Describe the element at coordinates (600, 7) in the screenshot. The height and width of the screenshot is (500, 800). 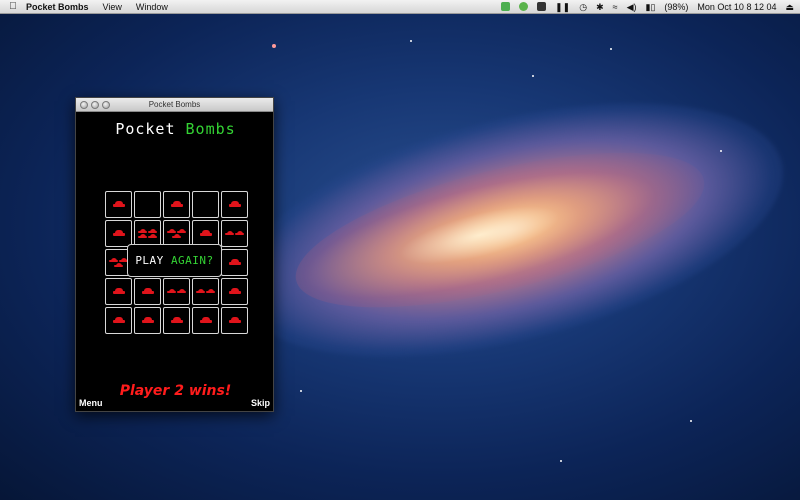
I see `bluetooth-icon: ✱` at that location.